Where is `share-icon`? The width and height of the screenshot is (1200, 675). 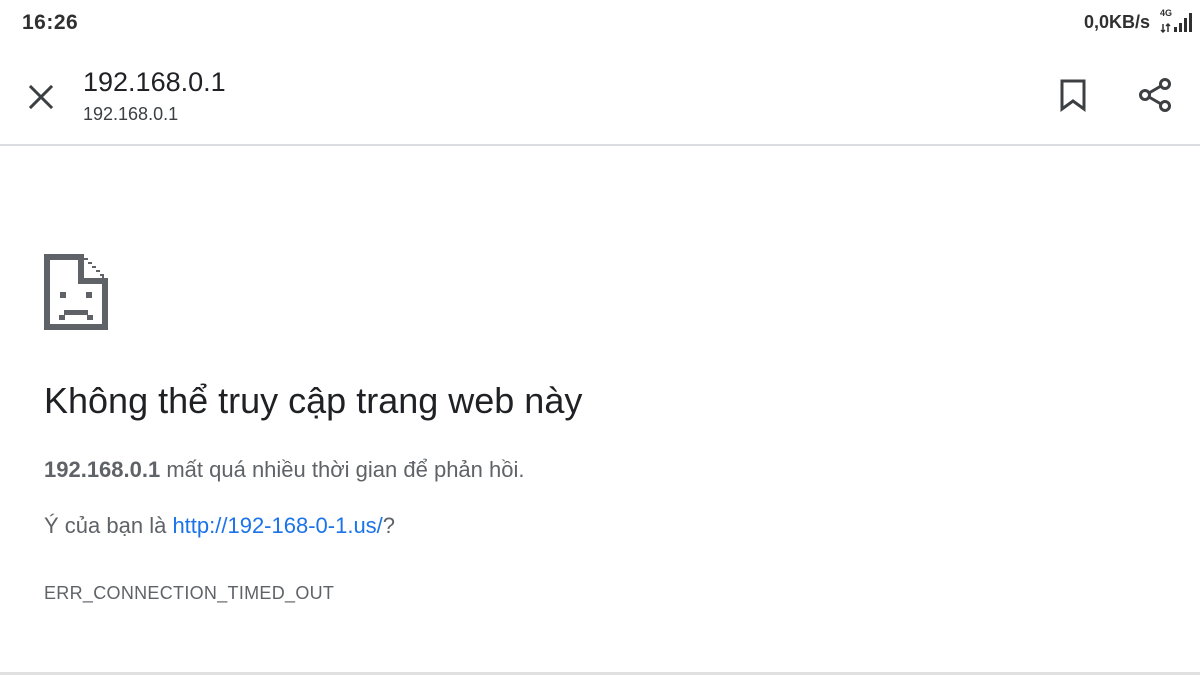 share-icon is located at coordinates (1155, 95).